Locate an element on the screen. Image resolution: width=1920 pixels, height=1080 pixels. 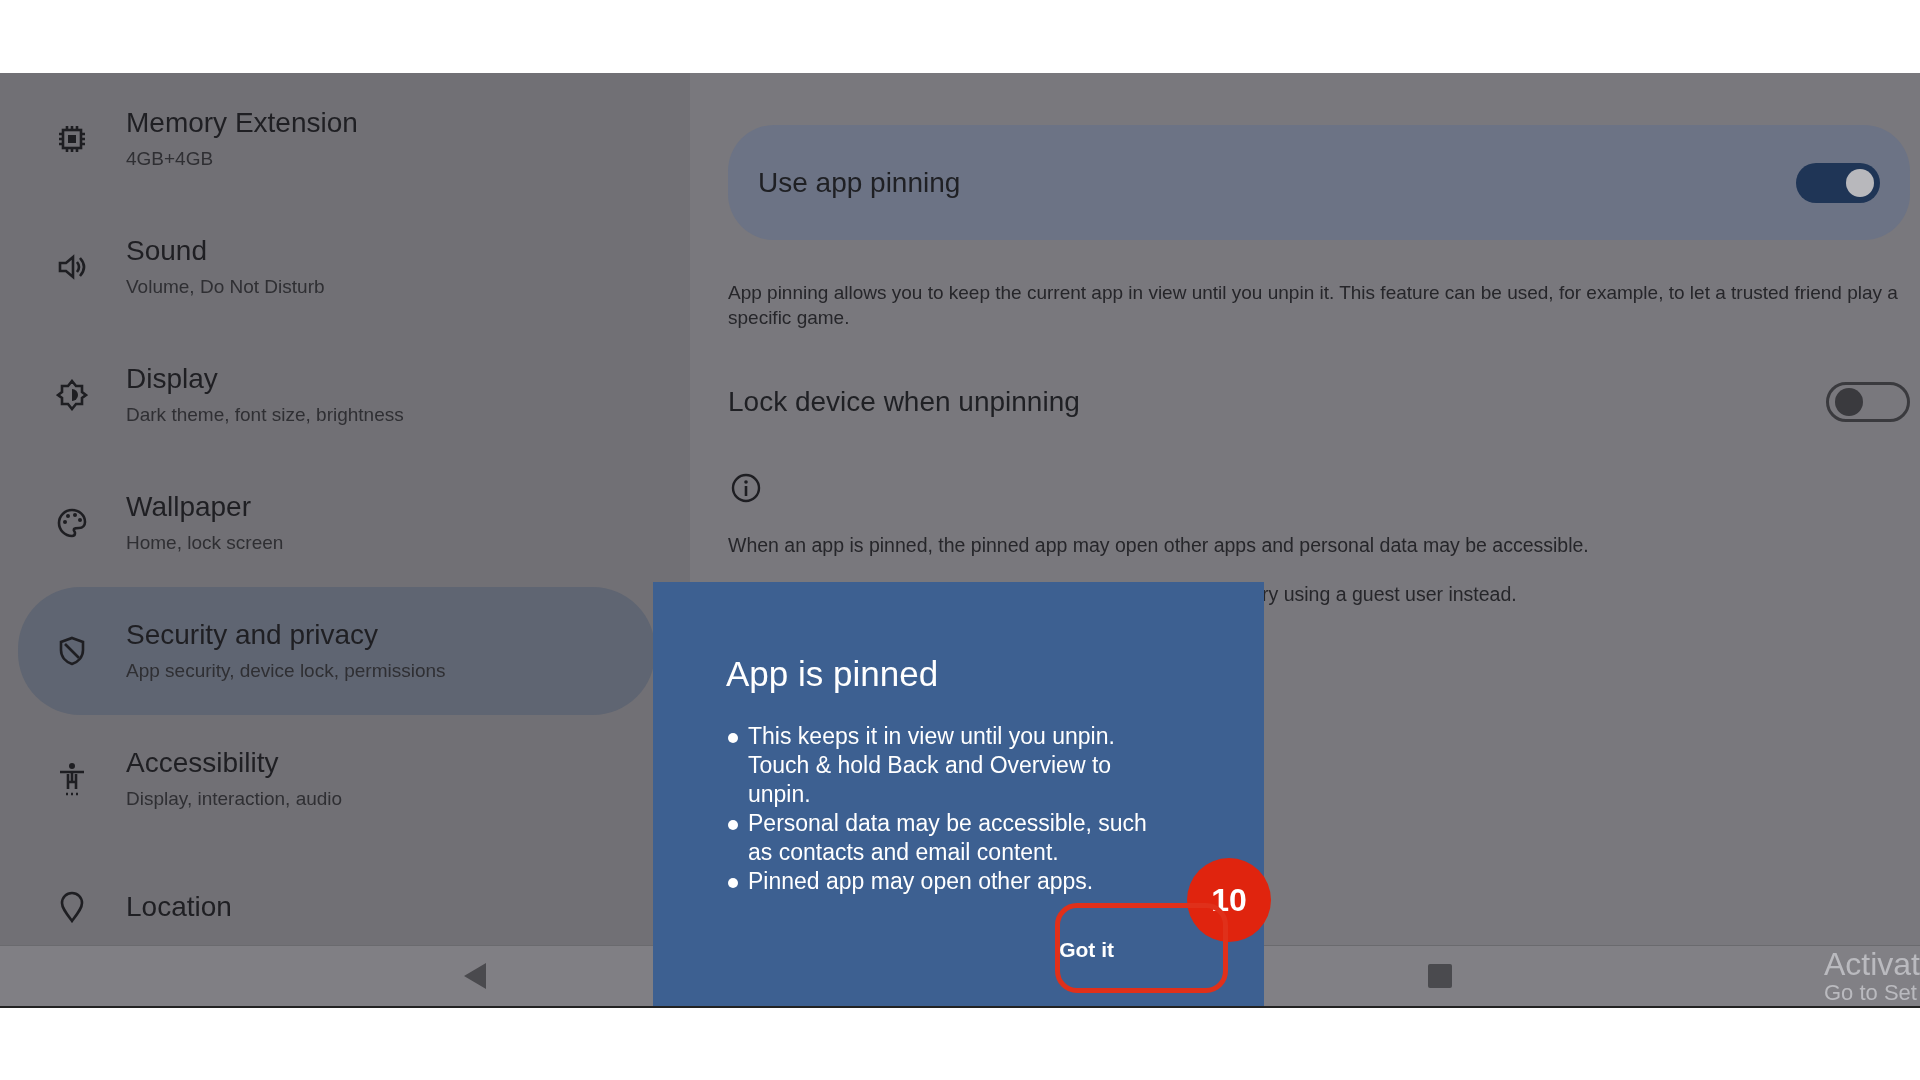
chip-icon is located at coordinates (72, 139).